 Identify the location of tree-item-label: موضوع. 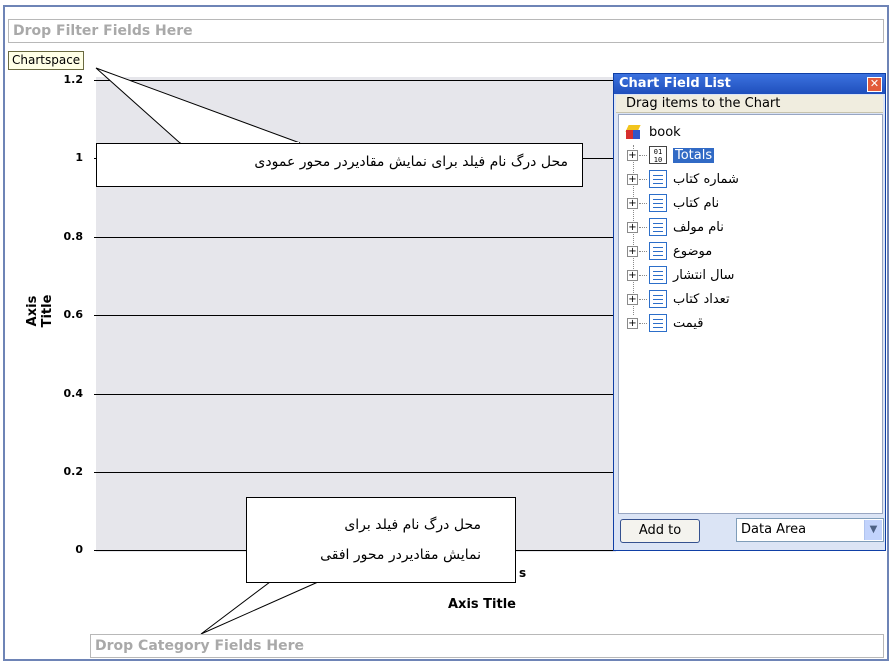
(693, 251).